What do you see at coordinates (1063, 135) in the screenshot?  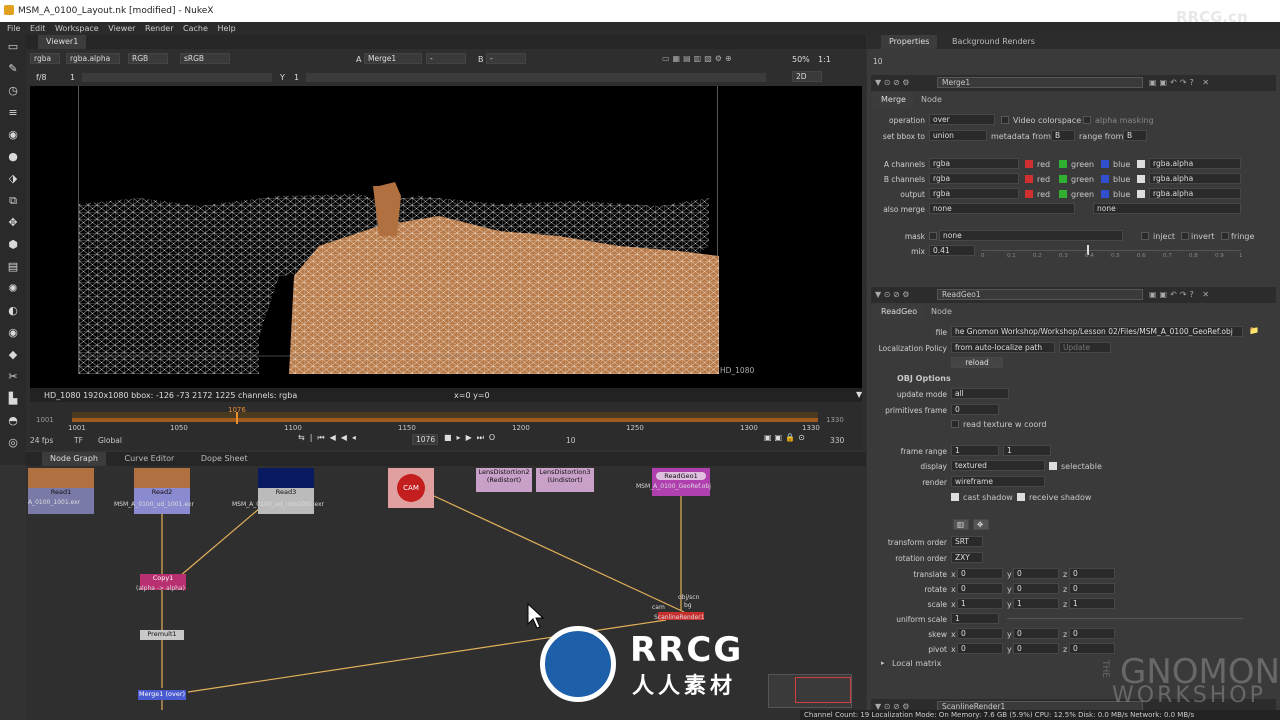 I see `metadata-select: B` at bounding box center [1063, 135].